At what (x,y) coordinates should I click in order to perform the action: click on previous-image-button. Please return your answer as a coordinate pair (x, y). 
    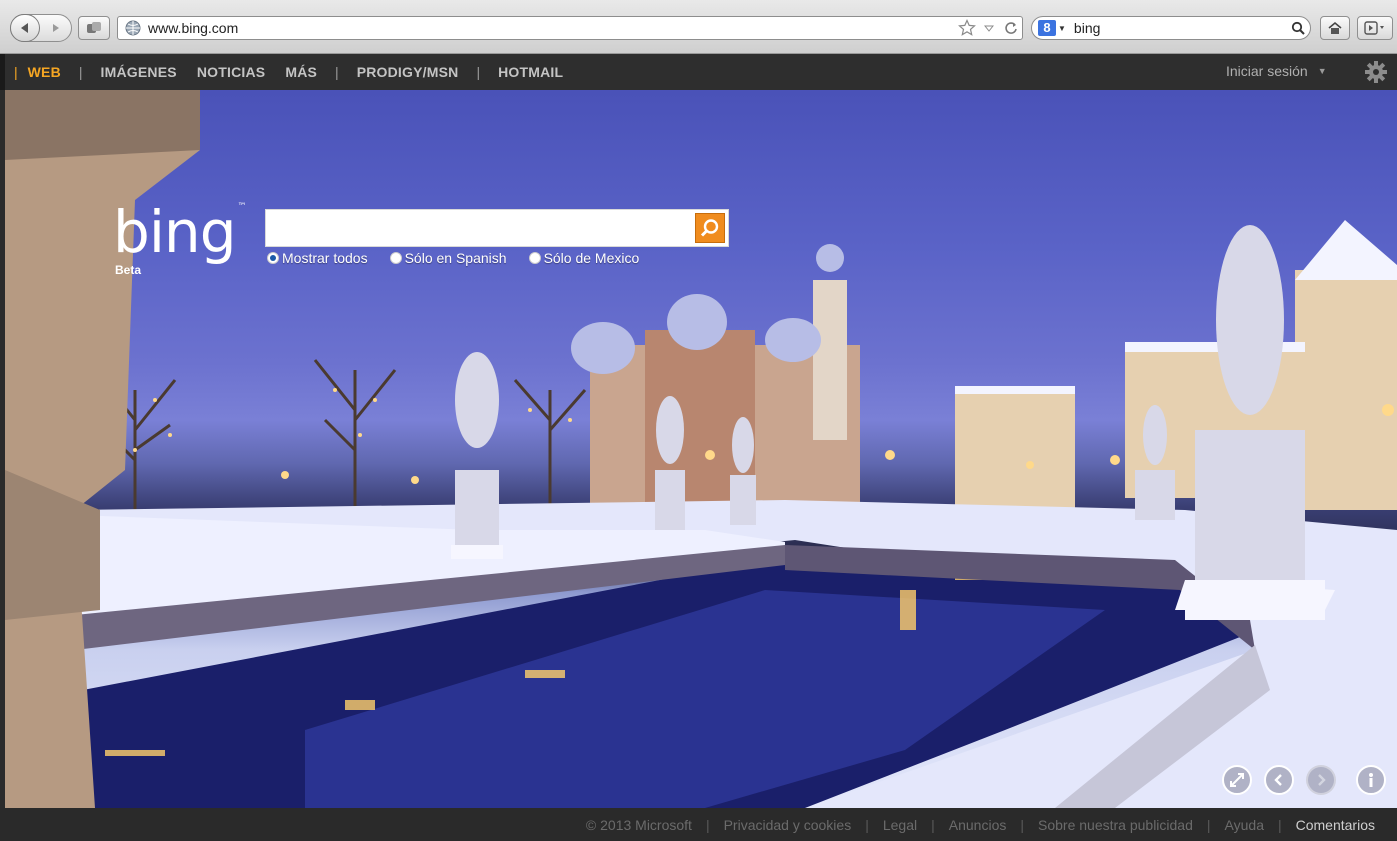
    Looking at the image, I should click on (1279, 780).